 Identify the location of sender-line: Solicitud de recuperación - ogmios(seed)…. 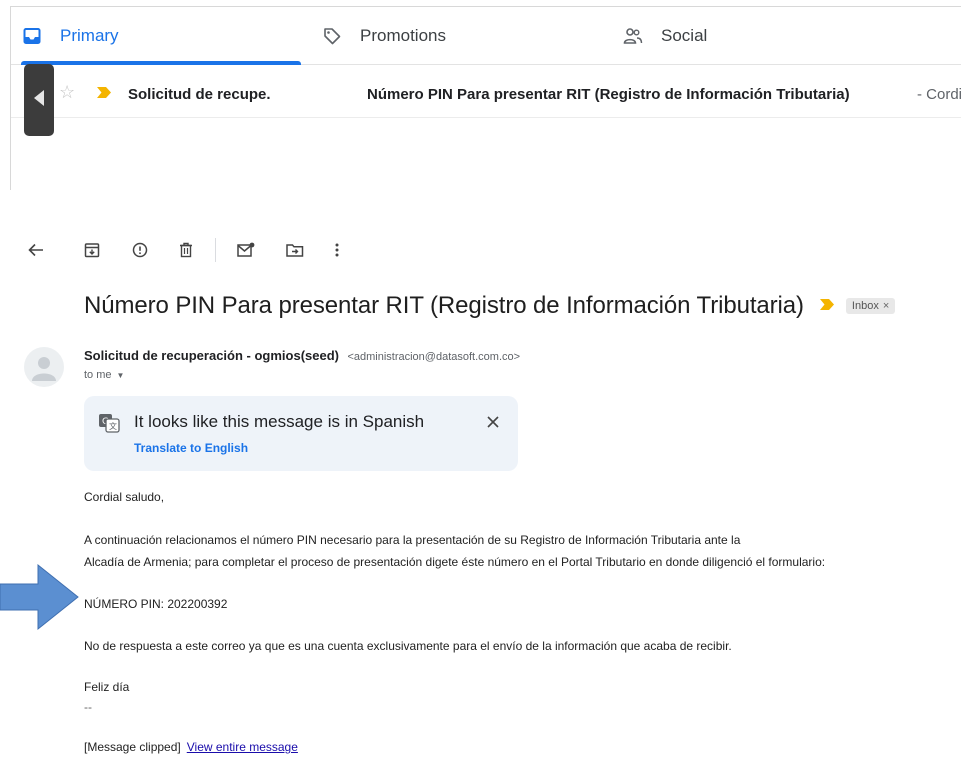
(302, 356).